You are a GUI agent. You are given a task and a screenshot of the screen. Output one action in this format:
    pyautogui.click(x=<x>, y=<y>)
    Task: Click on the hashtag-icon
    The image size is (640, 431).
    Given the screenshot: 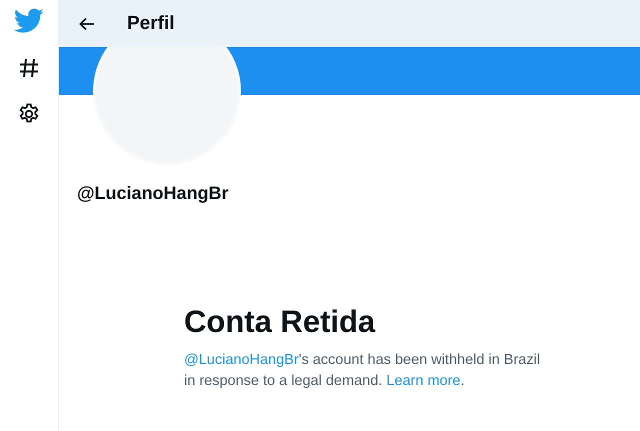 What is the action you would take?
    pyautogui.click(x=29, y=68)
    